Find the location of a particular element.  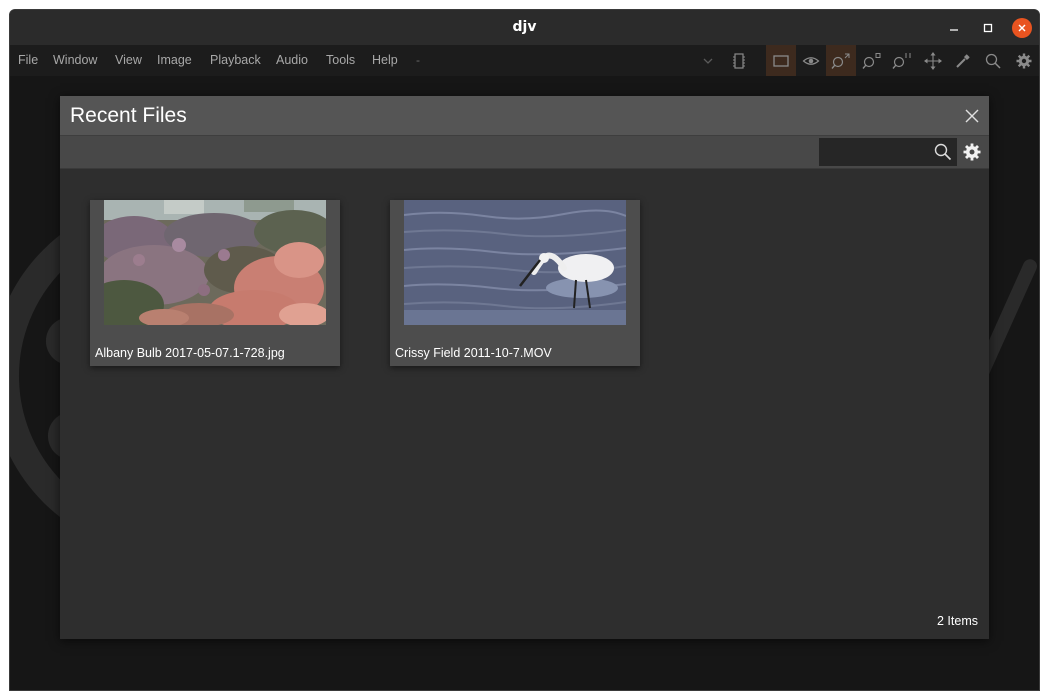

menu-image: Image is located at coordinates (174, 60).